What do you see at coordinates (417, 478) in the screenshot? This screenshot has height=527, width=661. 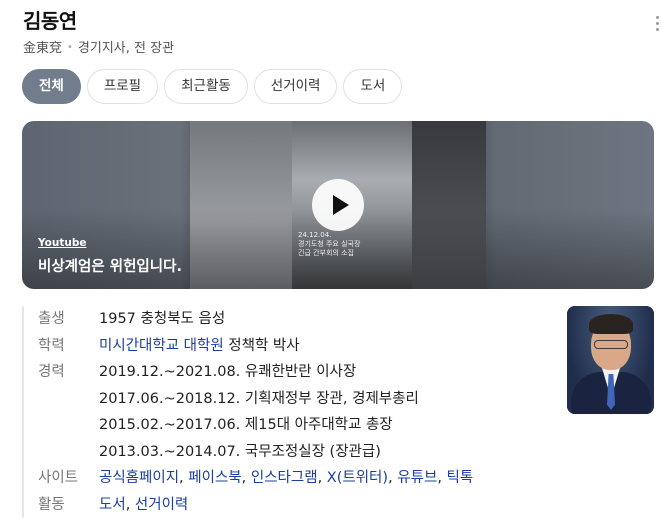 I see `site-link-youtube: 유튜브` at bounding box center [417, 478].